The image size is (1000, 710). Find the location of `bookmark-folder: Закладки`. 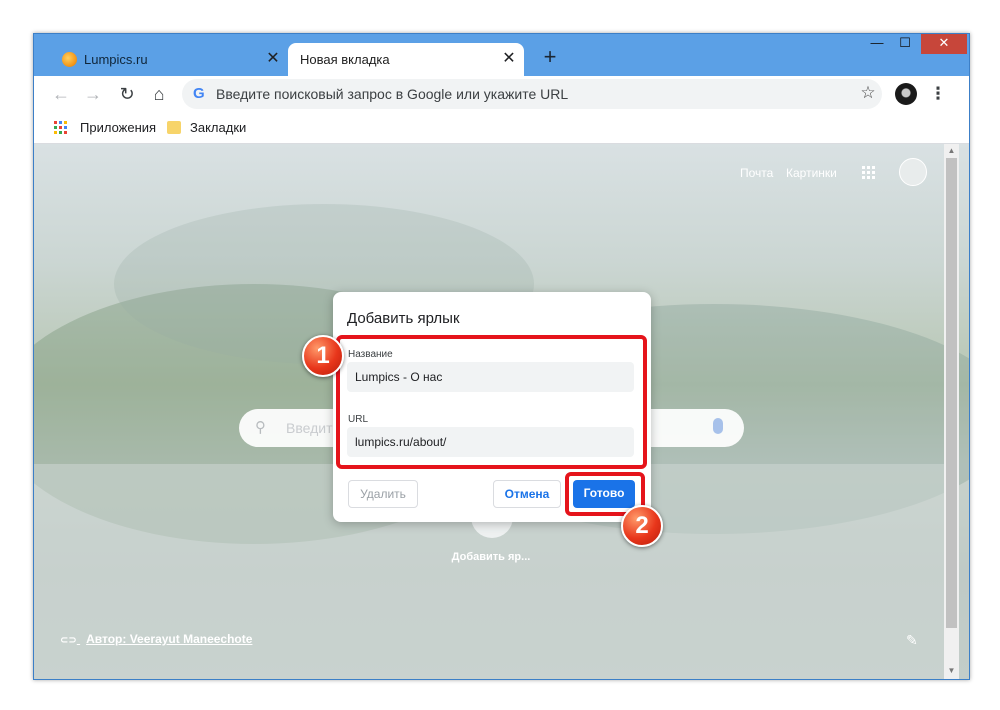

bookmark-folder: Закладки is located at coordinates (218, 127).